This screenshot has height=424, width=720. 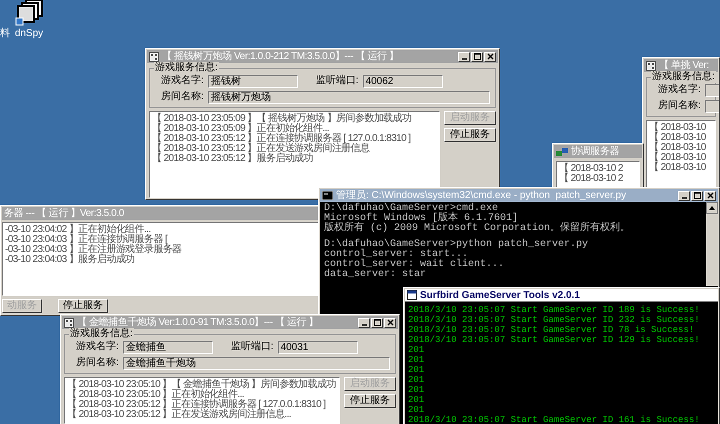 I want to click on log-line: -03-10 23:04:03 】正在注册游戏登录服务器, so click(x=93, y=250).